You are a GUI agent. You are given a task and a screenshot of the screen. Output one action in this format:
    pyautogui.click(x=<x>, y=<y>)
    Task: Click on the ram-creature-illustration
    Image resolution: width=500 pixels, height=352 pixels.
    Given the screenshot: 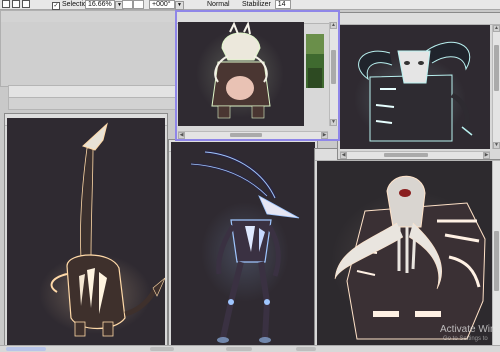 What is the action you would take?
    pyautogui.click(x=413, y=92)
    